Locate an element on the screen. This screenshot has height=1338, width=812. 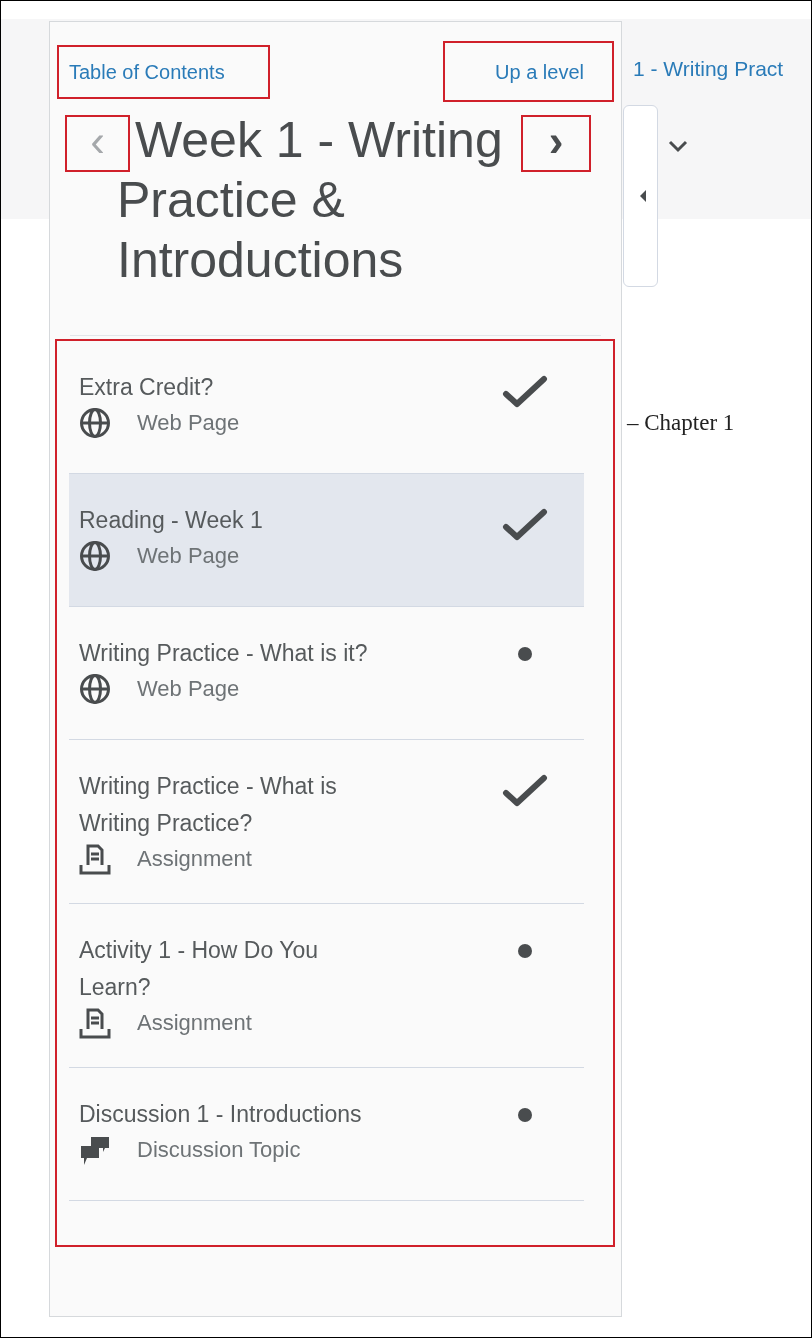
next-button: › is located at coordinates (556, 143).